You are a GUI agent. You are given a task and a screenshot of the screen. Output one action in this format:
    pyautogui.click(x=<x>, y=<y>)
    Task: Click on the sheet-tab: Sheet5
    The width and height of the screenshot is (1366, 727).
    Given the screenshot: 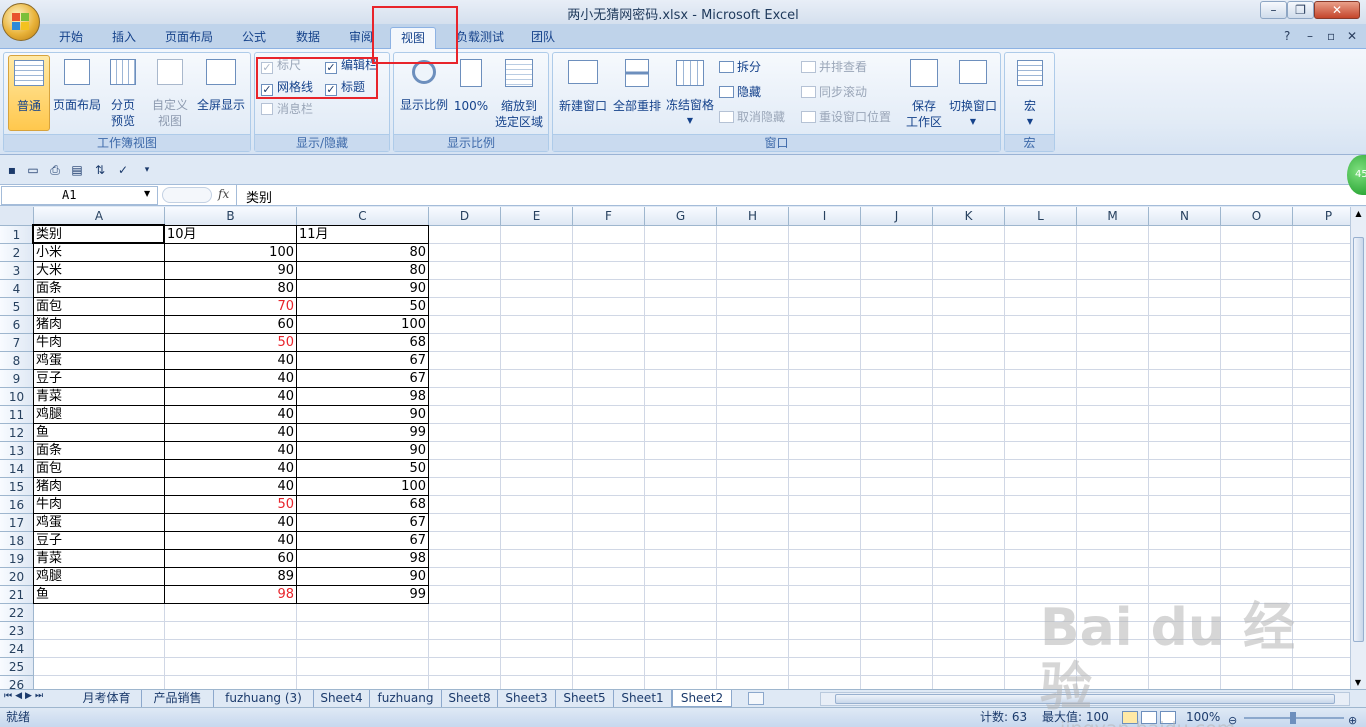 What is the action you would take?
    pyautogui.click(x=585, y=698)
    